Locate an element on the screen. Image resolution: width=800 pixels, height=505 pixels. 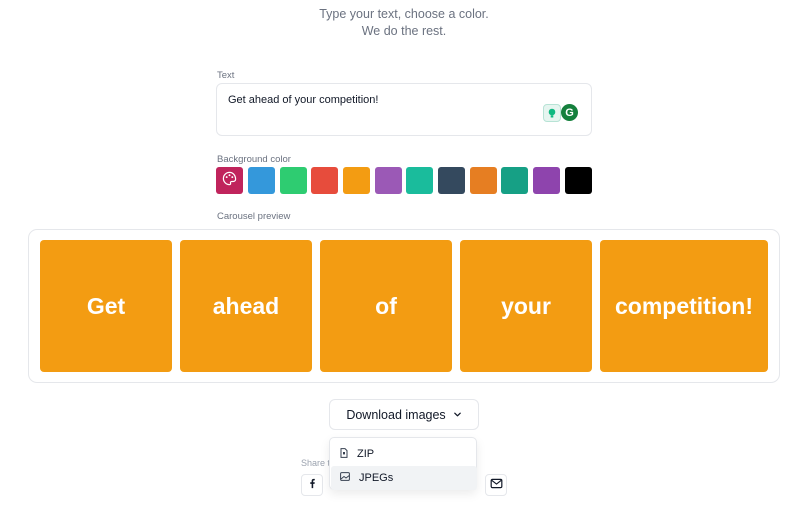
carousel-slide-3: of is located at coordinates (386, 306).